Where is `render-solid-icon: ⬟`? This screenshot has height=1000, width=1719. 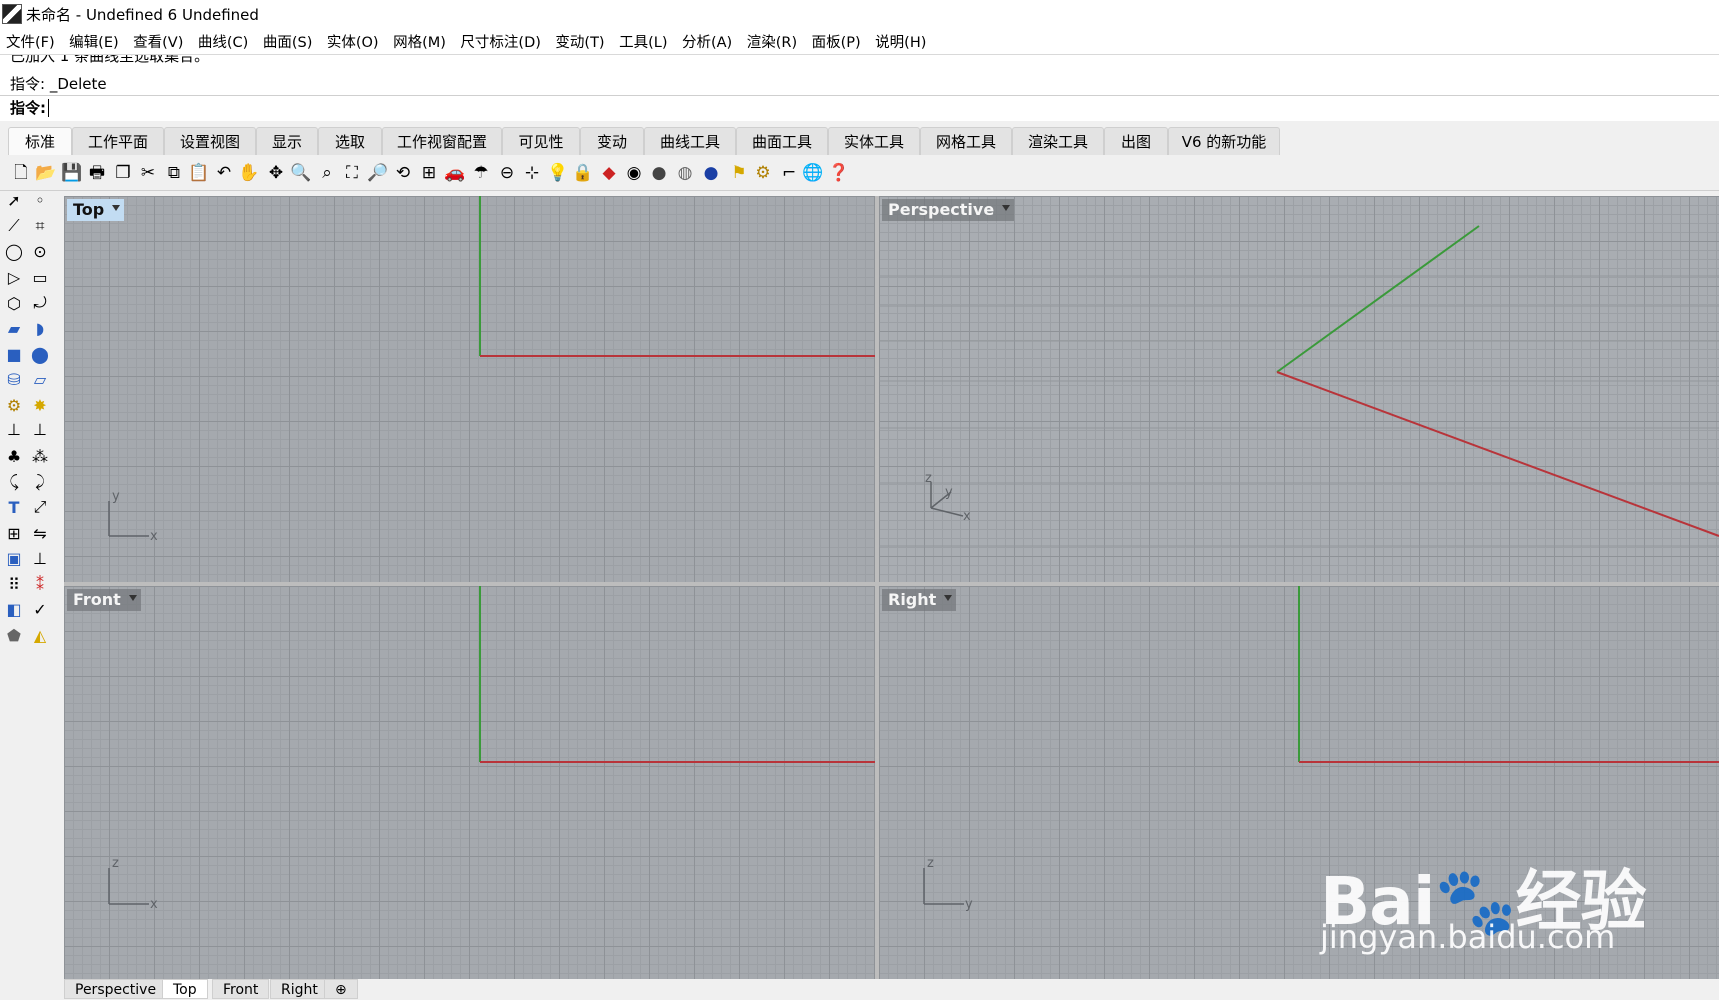 render-solid-icon: ⬟ is located at coordinates (14, 635).